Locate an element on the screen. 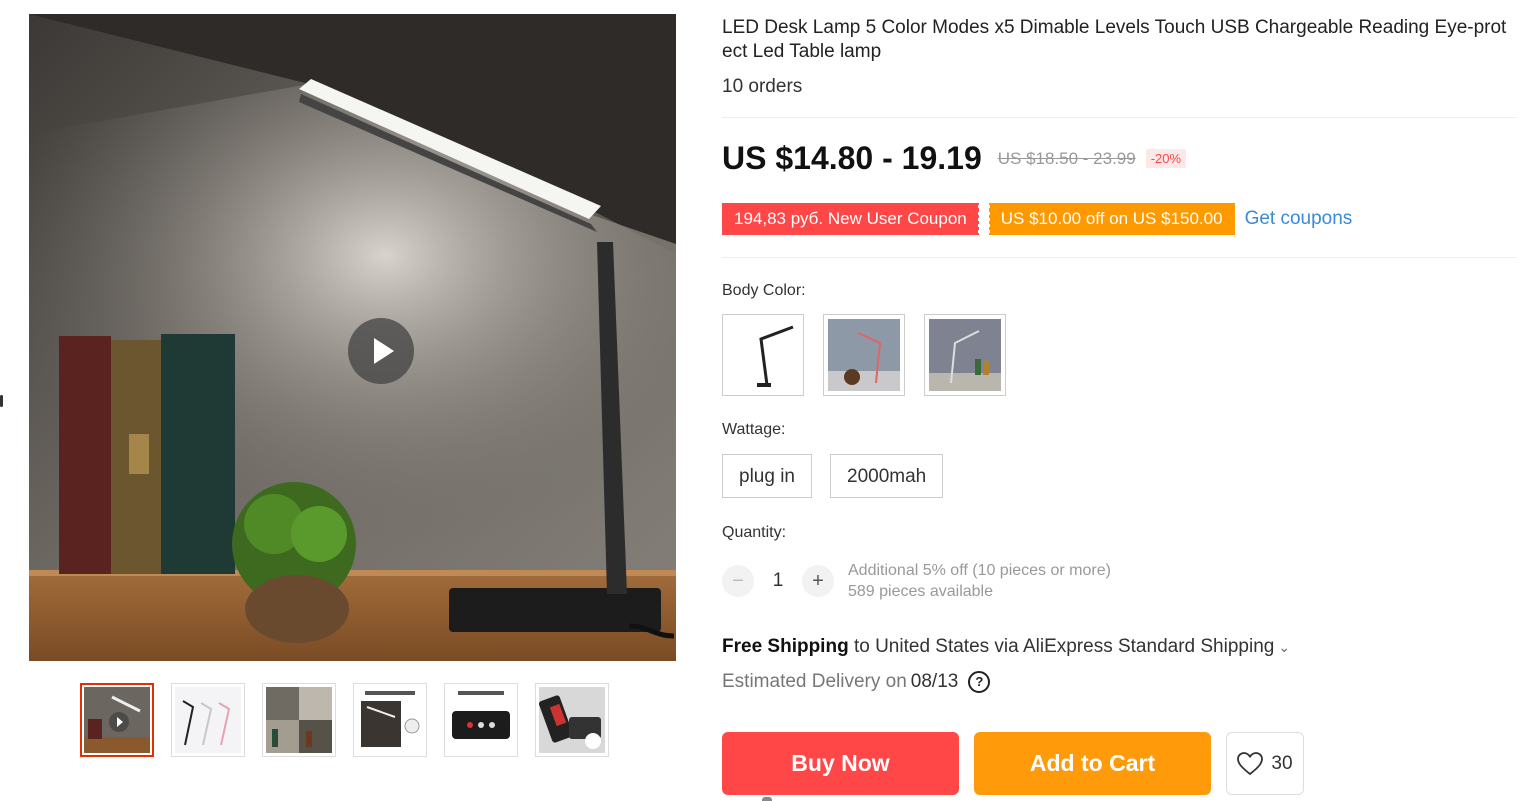 This screenshot has width=1530, height=801. new-user-coupon: 194,83 руб. New User Coupon is located at coordinates (851, 219).